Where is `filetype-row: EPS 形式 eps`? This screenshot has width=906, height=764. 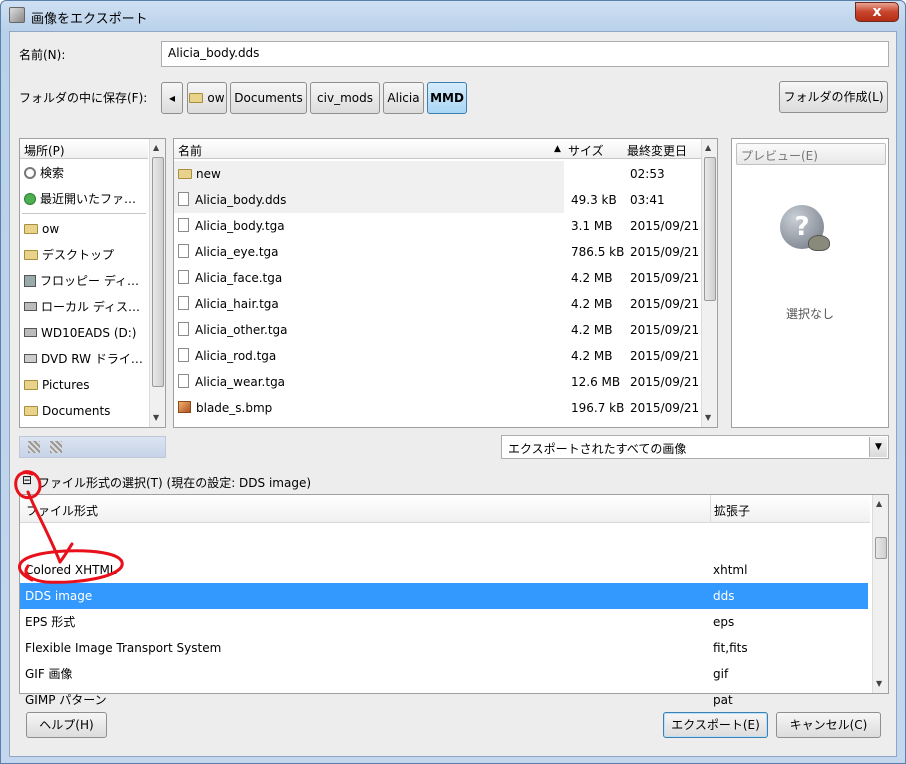 filetype-row: EPS 形式 eps is located at coordinates (444, 622).